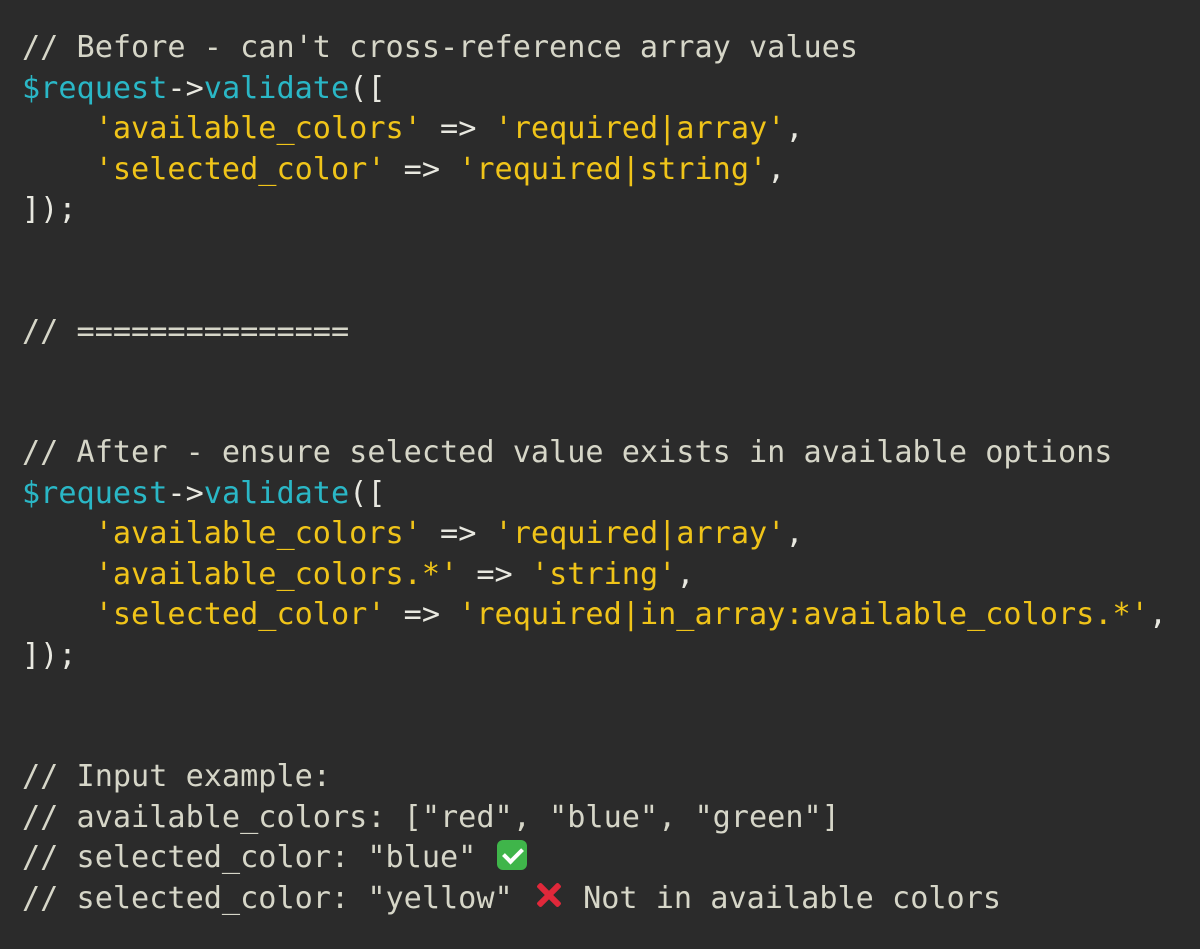 The height and width of the screenshot is (949, 1200). Describe the element at coordinates (549, 895) in the screenshot. I see `cross-icon` at that location.